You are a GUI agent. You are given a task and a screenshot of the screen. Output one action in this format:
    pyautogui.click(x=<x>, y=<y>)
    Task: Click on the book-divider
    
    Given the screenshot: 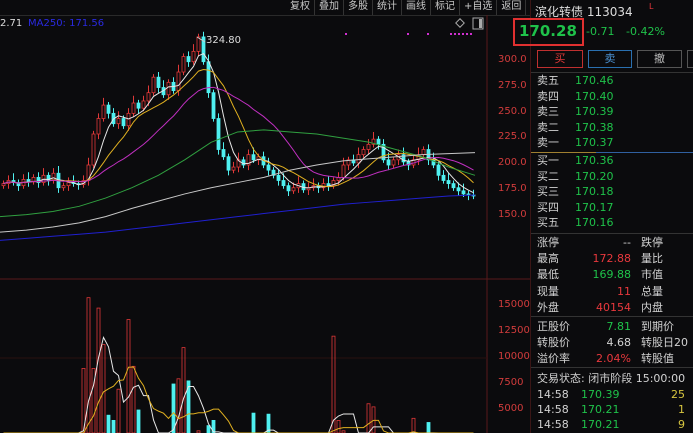 What is the action you would take?
    pyautogui.click(x=612, y=152)
    